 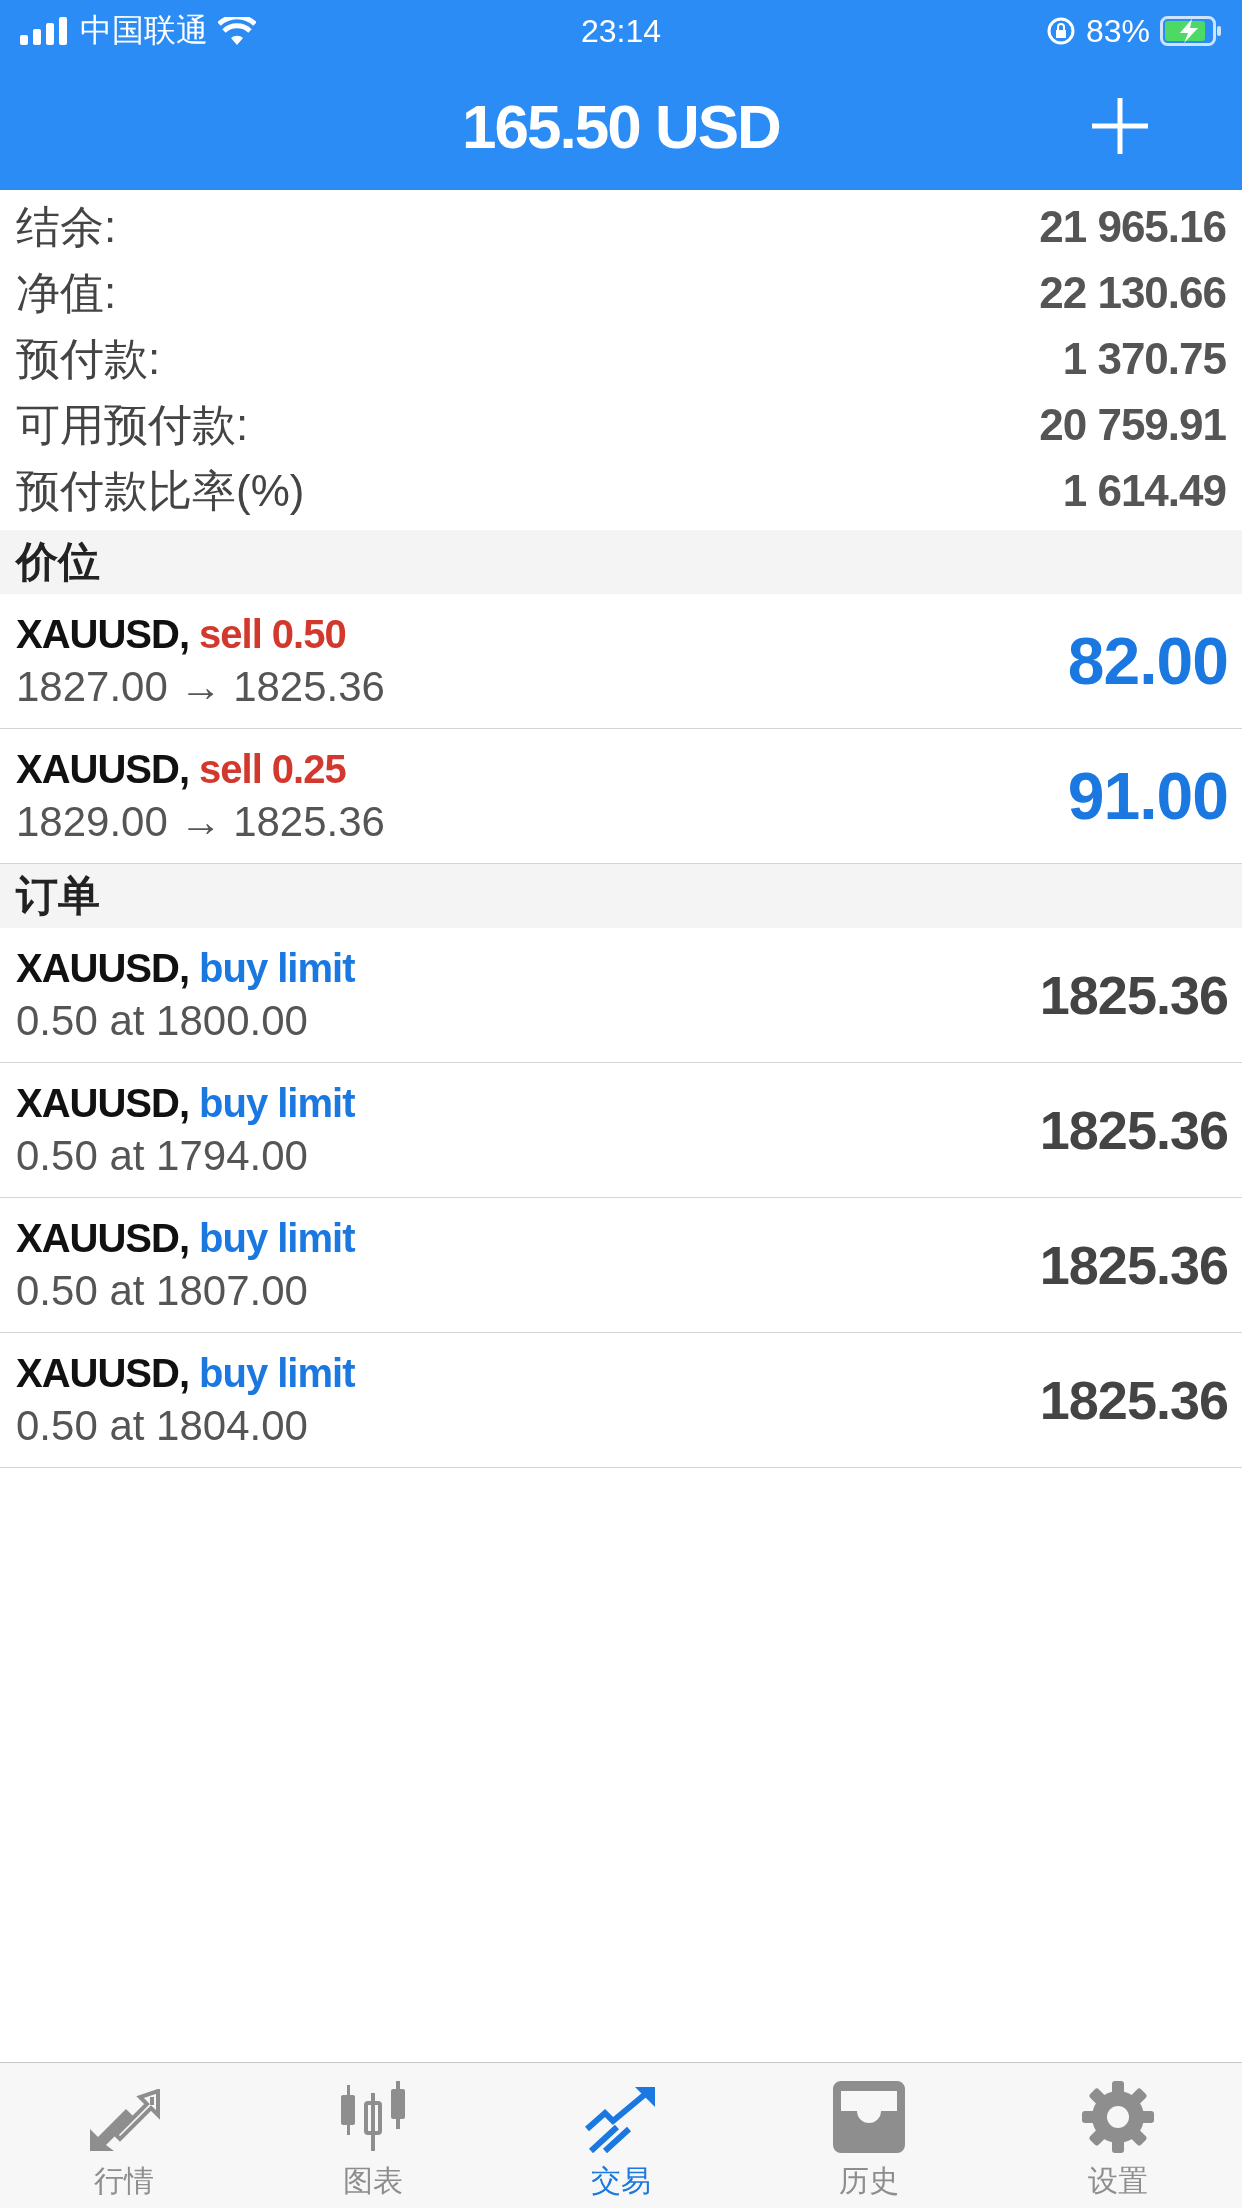 I want to click on wifi-icon, so click(x=237, y=31).